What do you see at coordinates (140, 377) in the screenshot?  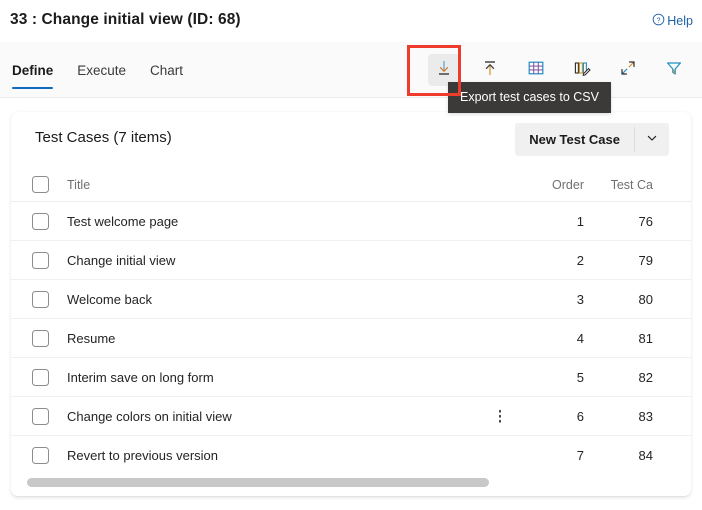 I see `cell-title: Interim save on long form` at bounding box center [140, 377].